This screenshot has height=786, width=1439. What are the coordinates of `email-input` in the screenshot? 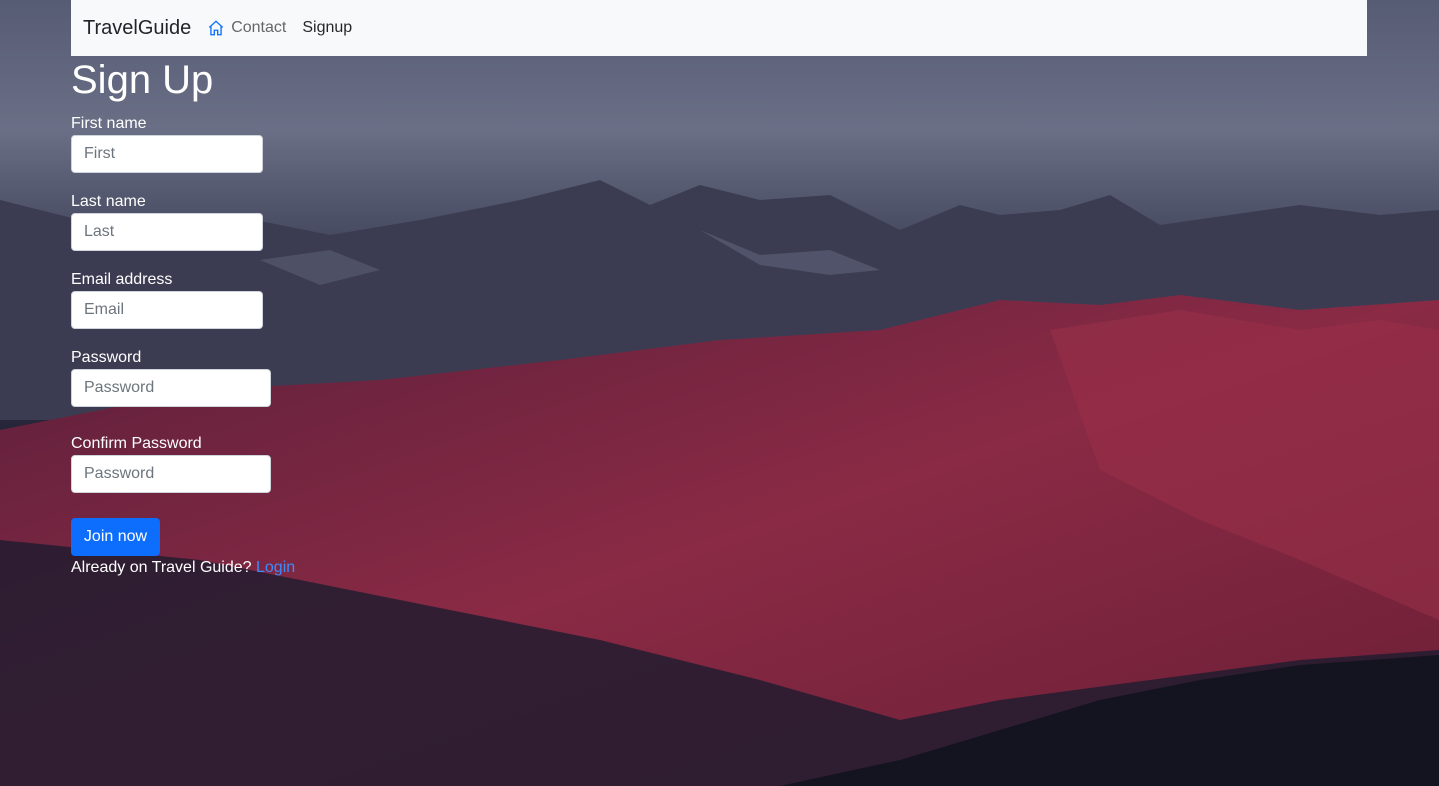 It's located at (167, 310).